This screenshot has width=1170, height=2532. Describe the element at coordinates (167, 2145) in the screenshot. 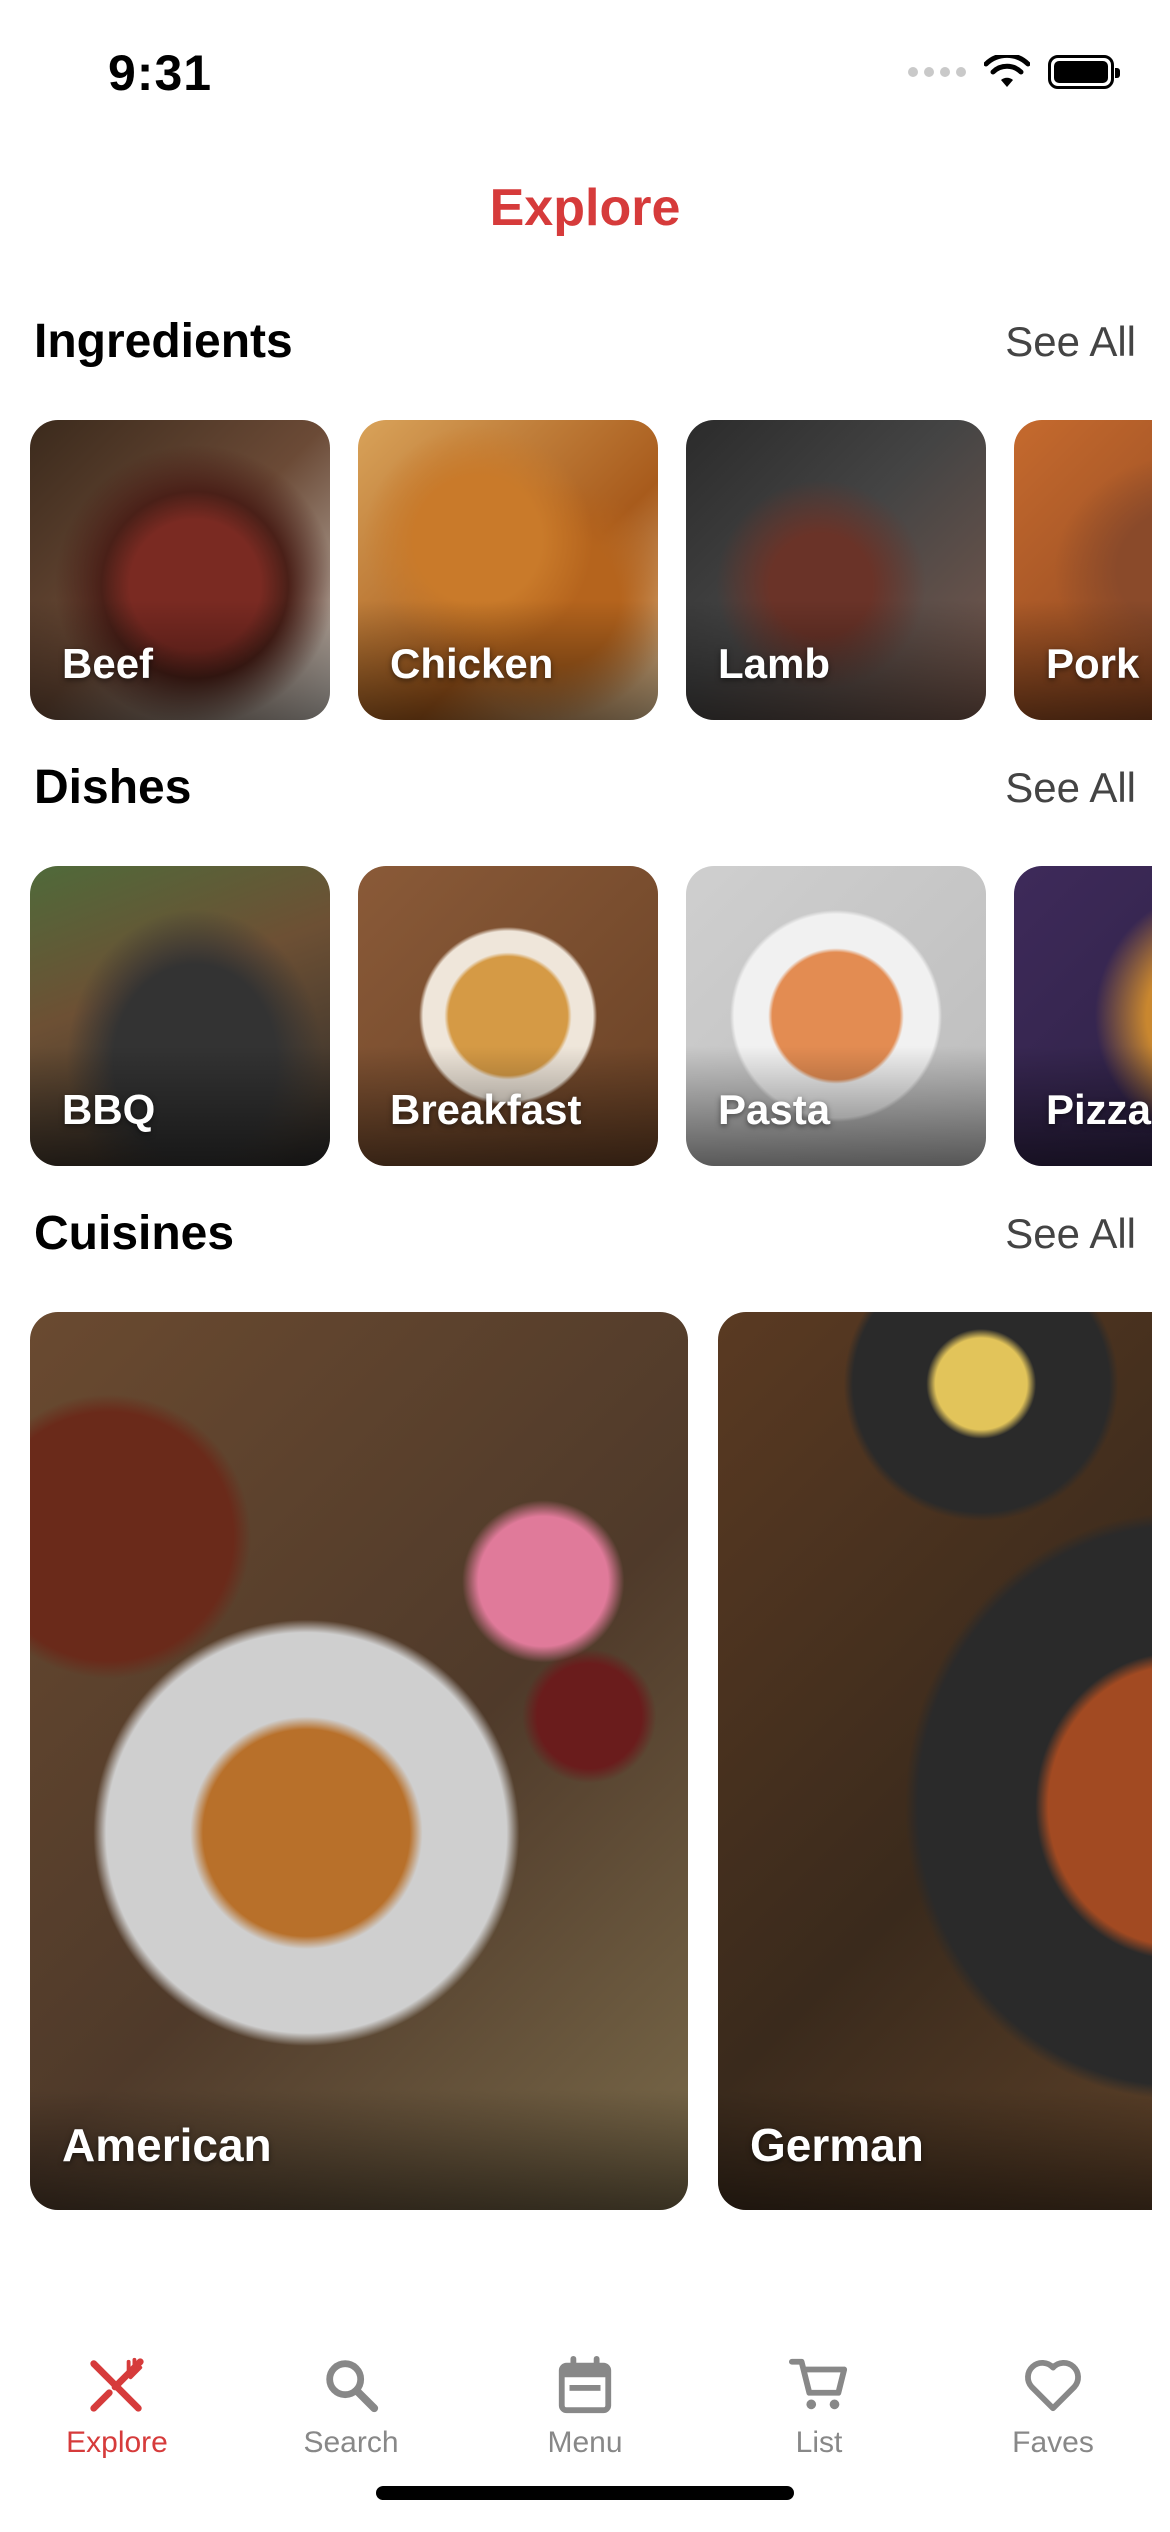

I see `card-label: American` at that location.